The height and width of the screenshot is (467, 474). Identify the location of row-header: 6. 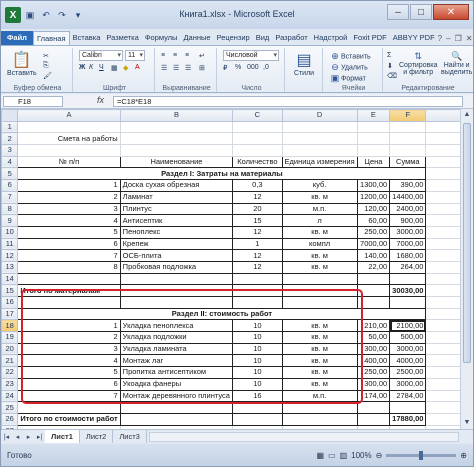
(10, 185).